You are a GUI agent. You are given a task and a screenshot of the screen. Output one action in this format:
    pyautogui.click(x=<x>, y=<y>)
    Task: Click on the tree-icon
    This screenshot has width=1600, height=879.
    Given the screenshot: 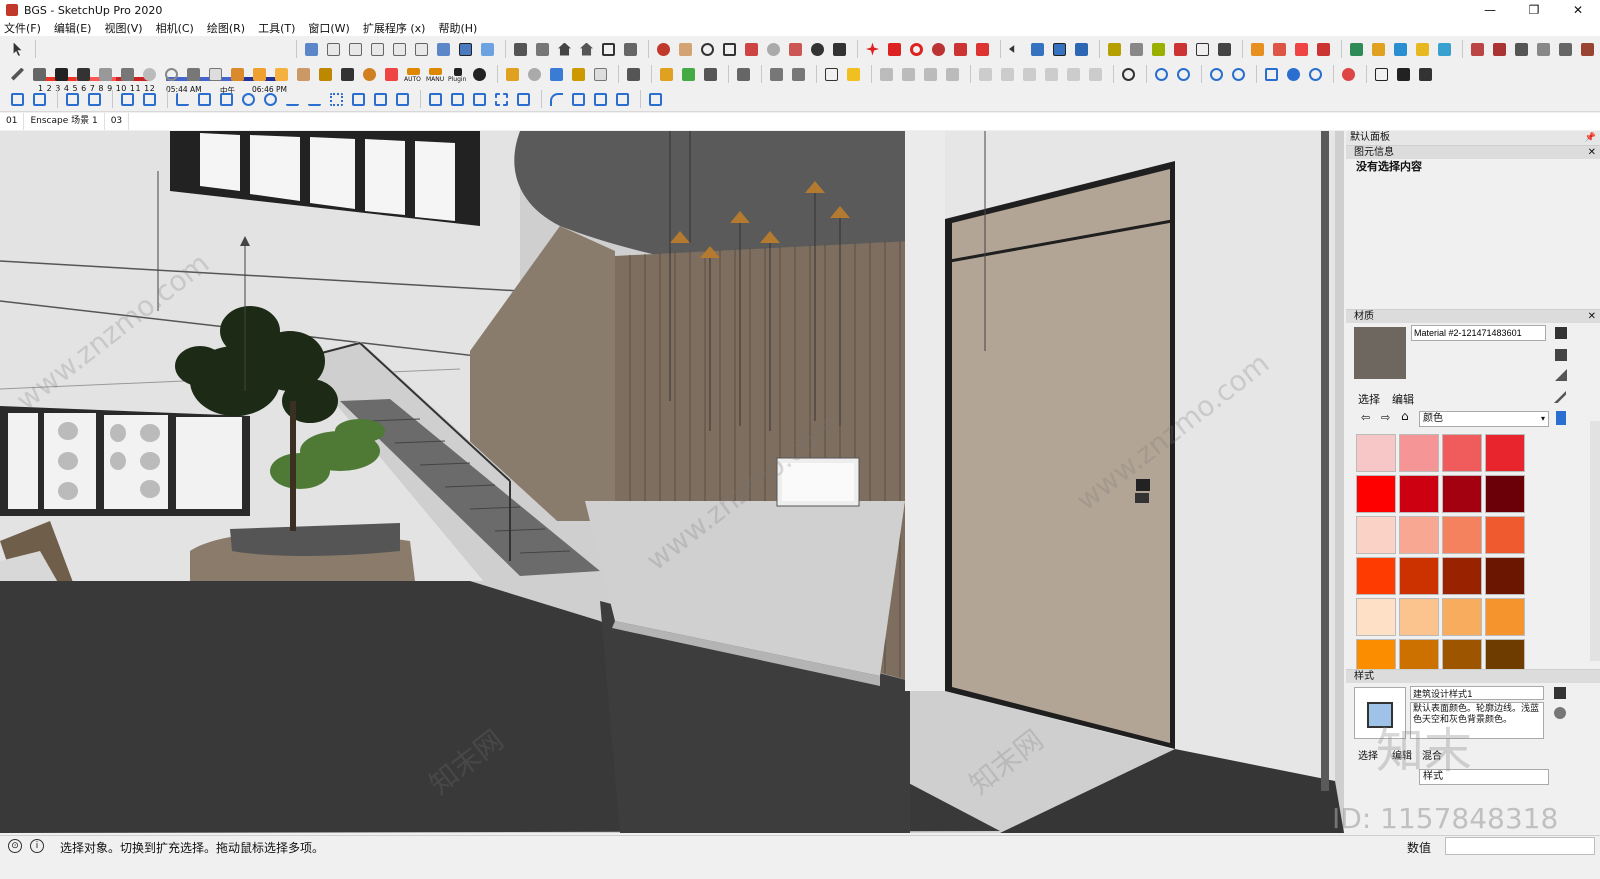 What is the action you would take?
    pyautogui.click(x=688, y=74)
    